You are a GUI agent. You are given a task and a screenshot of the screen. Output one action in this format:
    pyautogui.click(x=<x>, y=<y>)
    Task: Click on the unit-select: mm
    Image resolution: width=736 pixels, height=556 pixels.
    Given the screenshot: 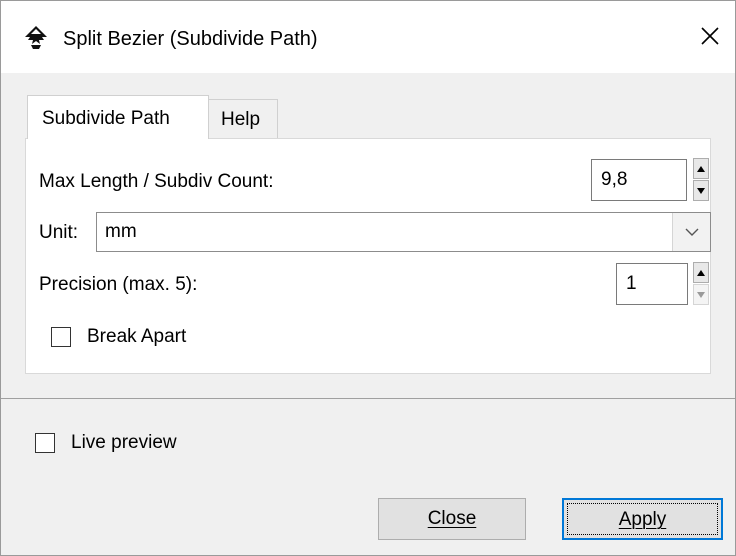 What is the action you would take?
    pyautogui.click(x=403, y=232)
    